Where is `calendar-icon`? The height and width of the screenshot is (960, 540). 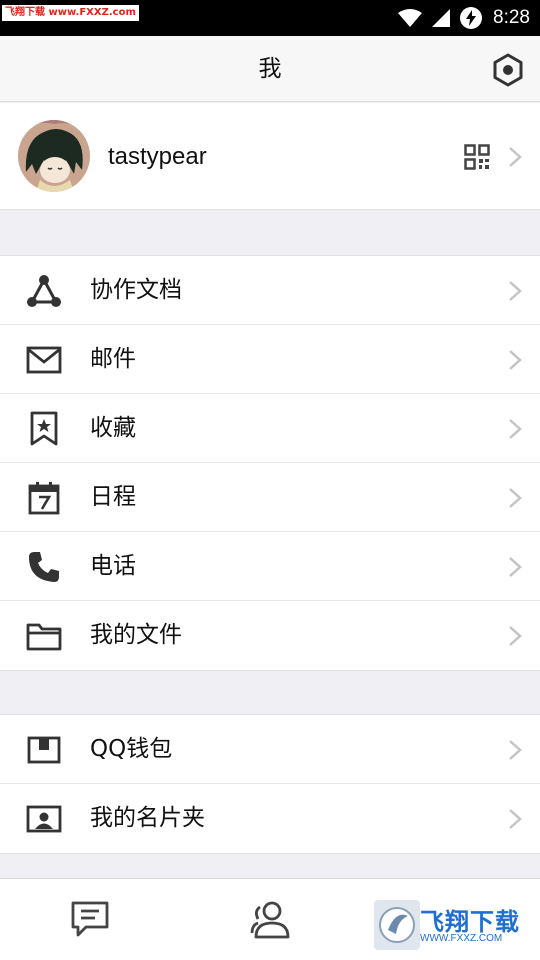 calendar-icon is located at coordinates (44, 498).